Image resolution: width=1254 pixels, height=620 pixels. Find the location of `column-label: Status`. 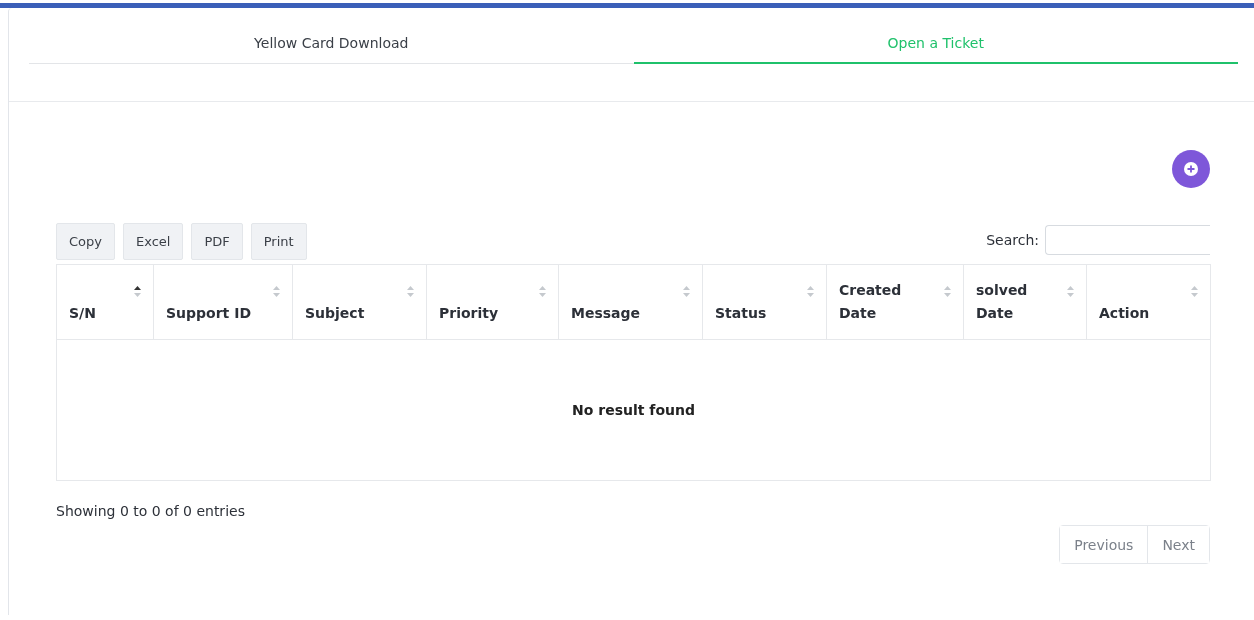

column-label: Status is located at coordinates (741, 313).